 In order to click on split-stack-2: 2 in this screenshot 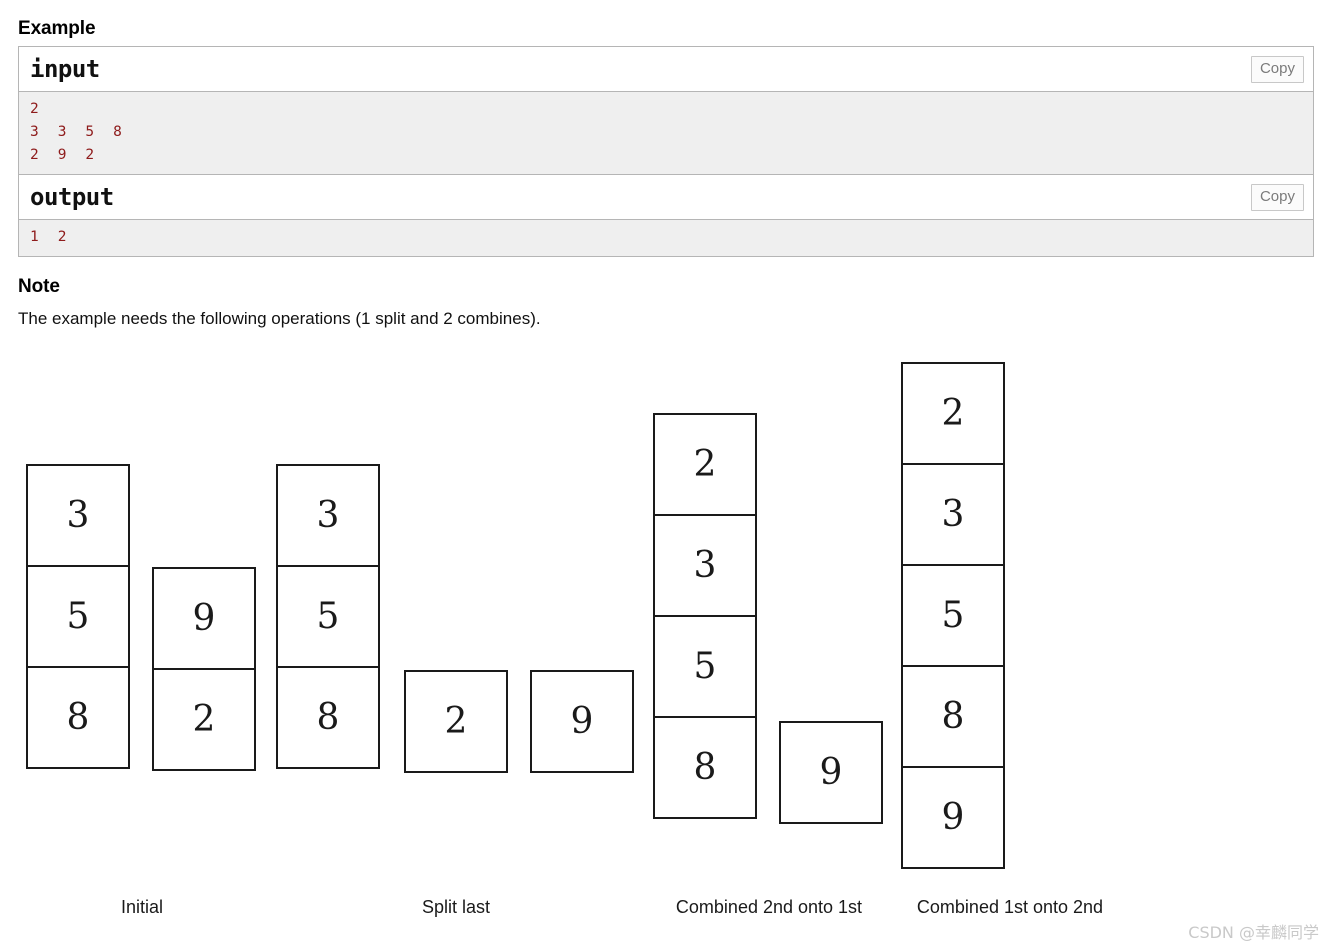, I will do `click(456, 721)`.